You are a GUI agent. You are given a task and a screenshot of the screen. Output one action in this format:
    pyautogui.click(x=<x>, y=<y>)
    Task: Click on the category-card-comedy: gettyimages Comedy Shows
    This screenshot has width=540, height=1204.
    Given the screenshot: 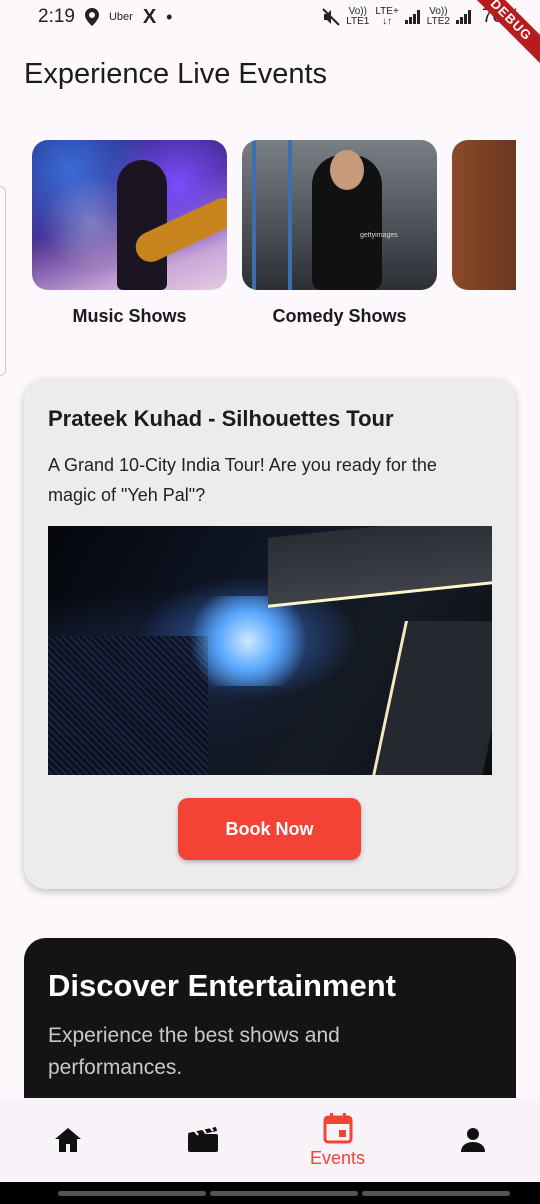 What is the action you would take?
    pyautogui.click(x=339, y=233)
    